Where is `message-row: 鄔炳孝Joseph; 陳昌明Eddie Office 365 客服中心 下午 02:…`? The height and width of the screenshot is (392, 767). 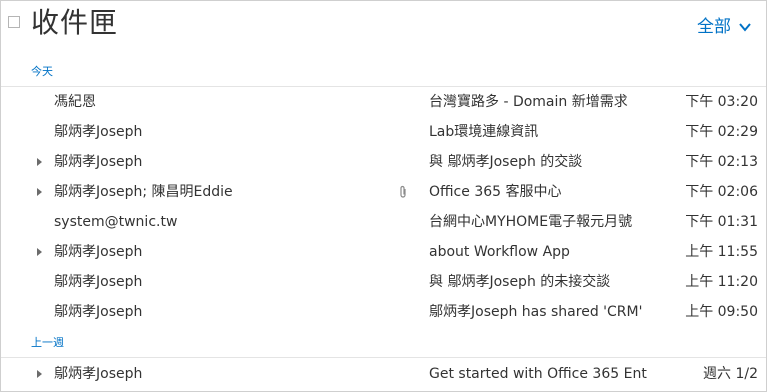
message-row: 鄔炳孝Joseph; 陳昌明Eddie Office 365 客服中心 下午 02:… is located at coordinates (383, 192).